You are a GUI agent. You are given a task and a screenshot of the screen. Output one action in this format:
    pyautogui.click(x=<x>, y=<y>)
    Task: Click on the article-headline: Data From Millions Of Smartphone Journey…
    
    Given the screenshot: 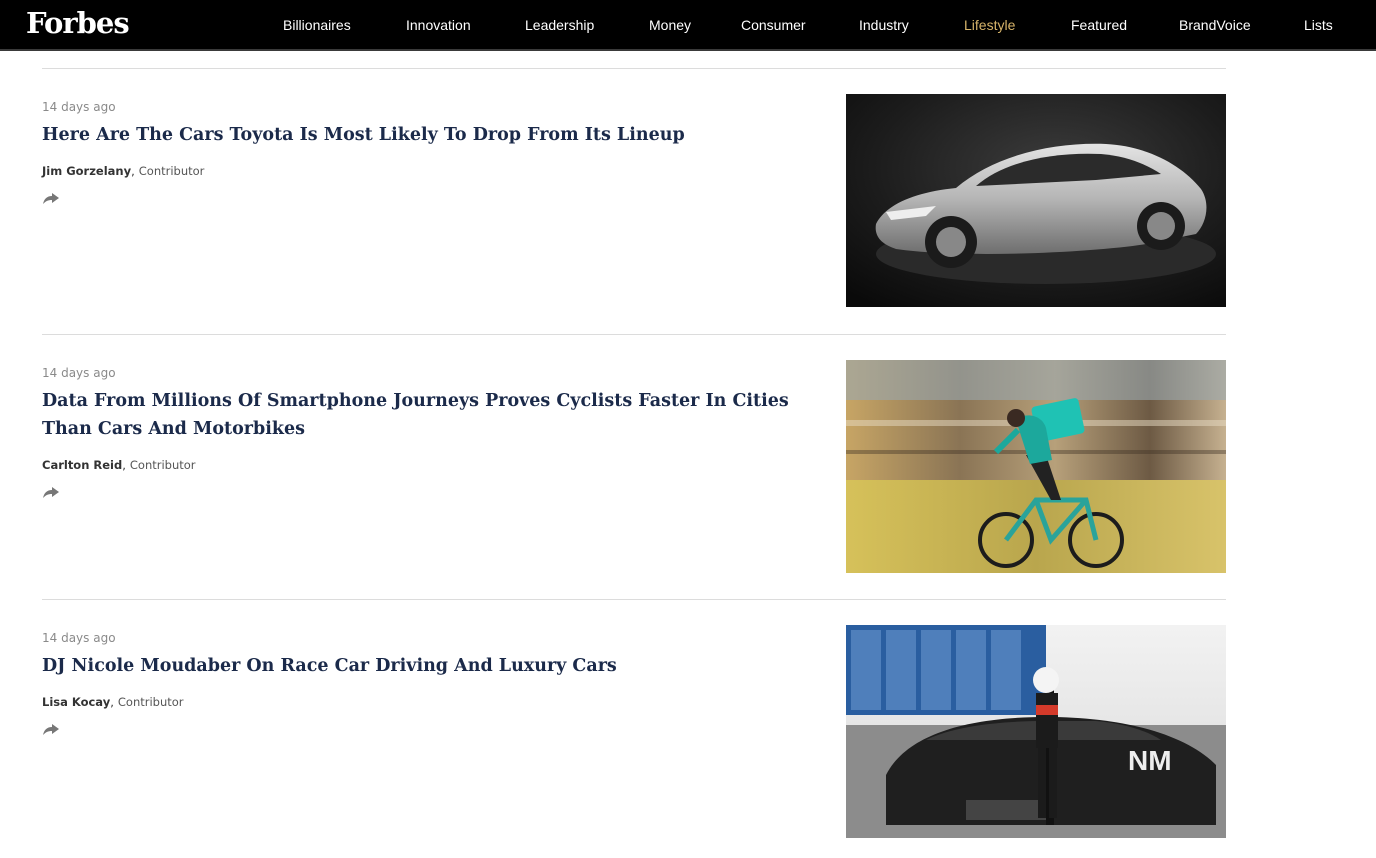 What is the action you would take?
    pyautogui.click(x=432, y=415)
    